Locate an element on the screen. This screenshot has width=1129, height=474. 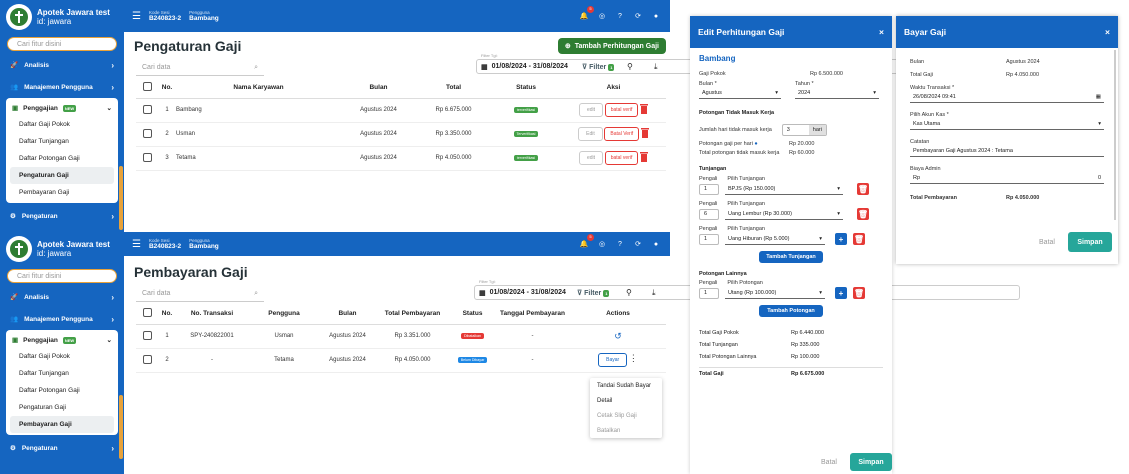
menu-print-slip: Cetak Slip Gaji is located at coordinates (626, 415).